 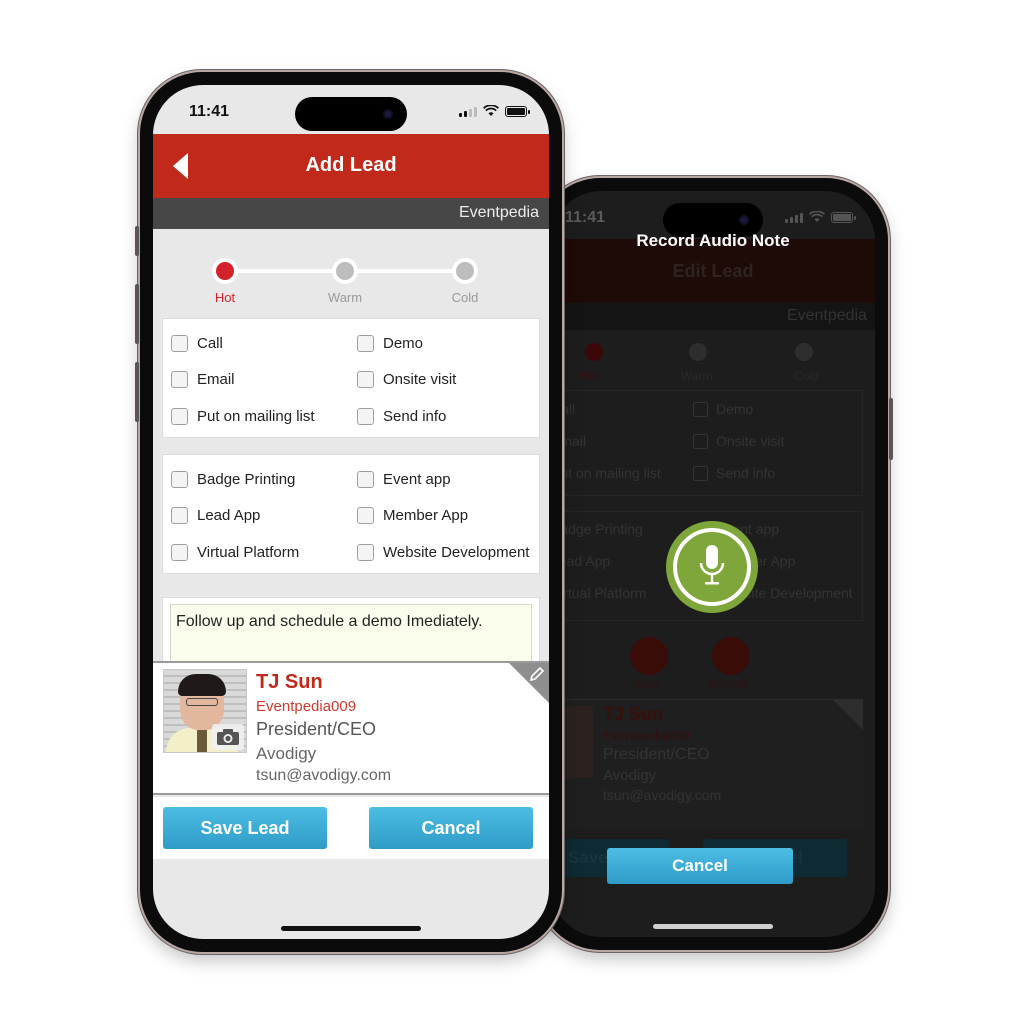 I want to click on dim-rating-label: Warm, so click(x=697, y=376).